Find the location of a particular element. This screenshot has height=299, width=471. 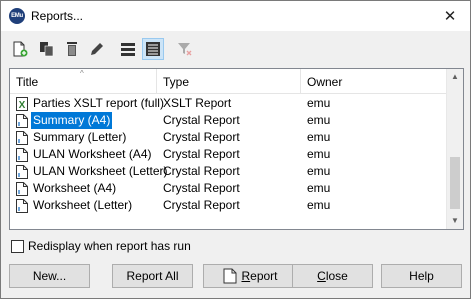

list-item-title: ULAN Worksheet (Letter) is located at coordinates (93, 171).